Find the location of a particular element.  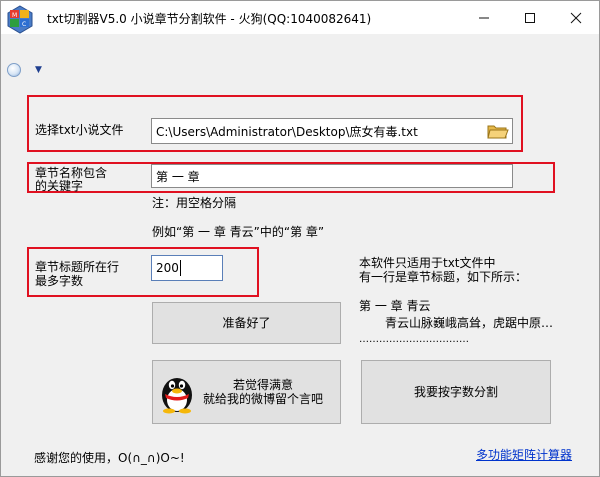

app-logo-icon: M C is located at coordinates (20, 19).